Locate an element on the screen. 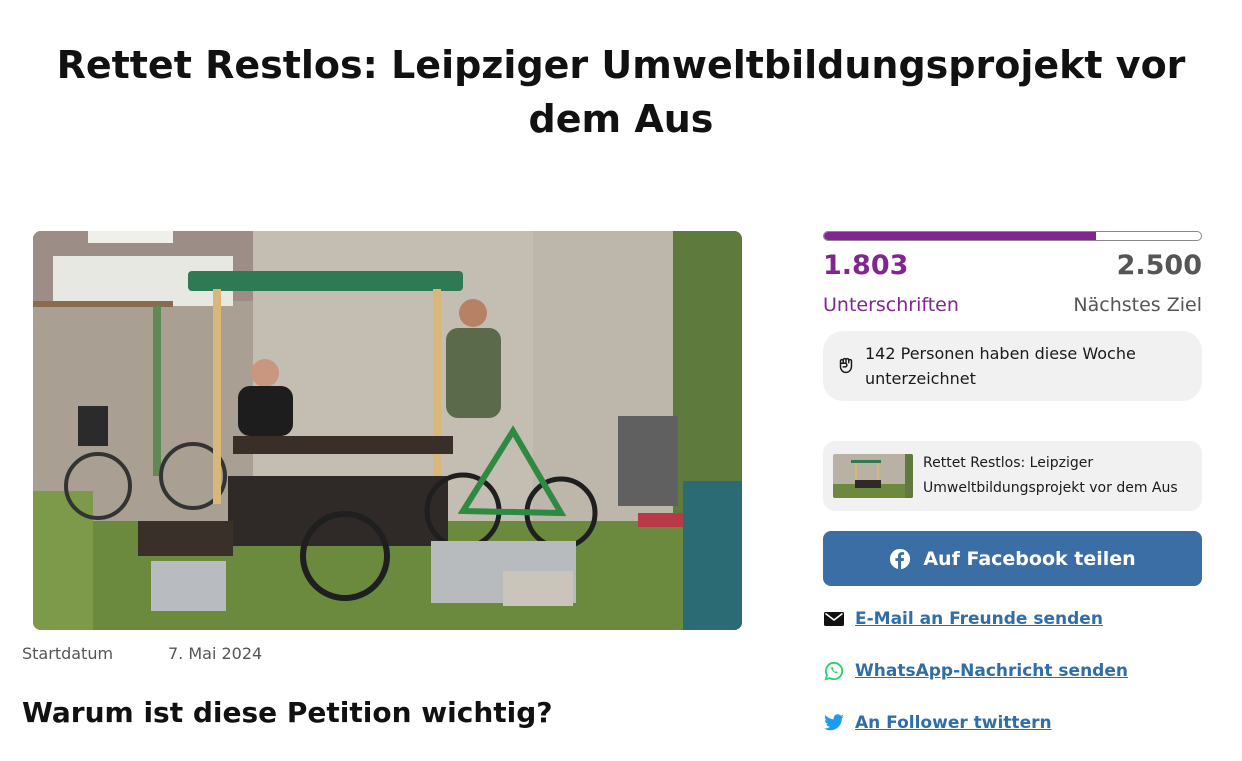 This screenshot has height=761, width=1242. share-twitter-link: An Follower twittern is located at coordinates (937, 723).